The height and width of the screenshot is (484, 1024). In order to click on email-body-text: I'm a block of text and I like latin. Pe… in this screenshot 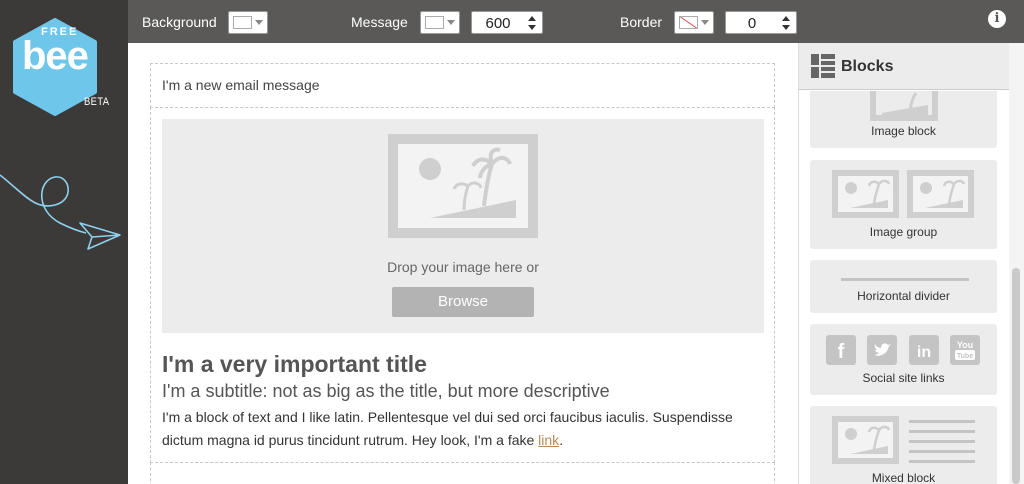, I will do `click(467, 429)`.